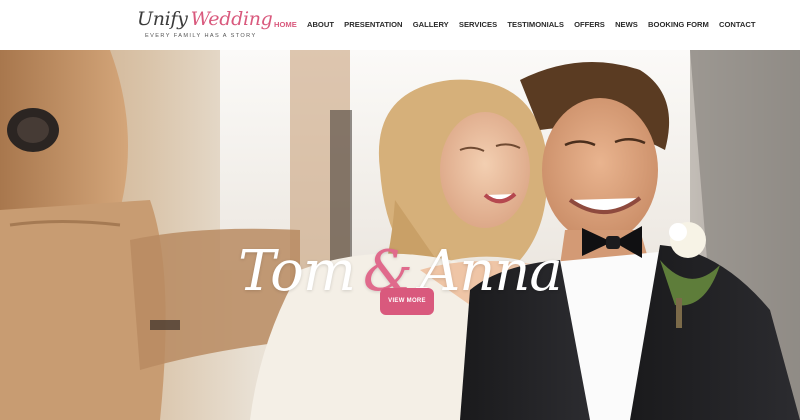 The width and height of the screenshot is (800, 420). I want to click on nav-item-offers: OFFERS, so click(589, 25).